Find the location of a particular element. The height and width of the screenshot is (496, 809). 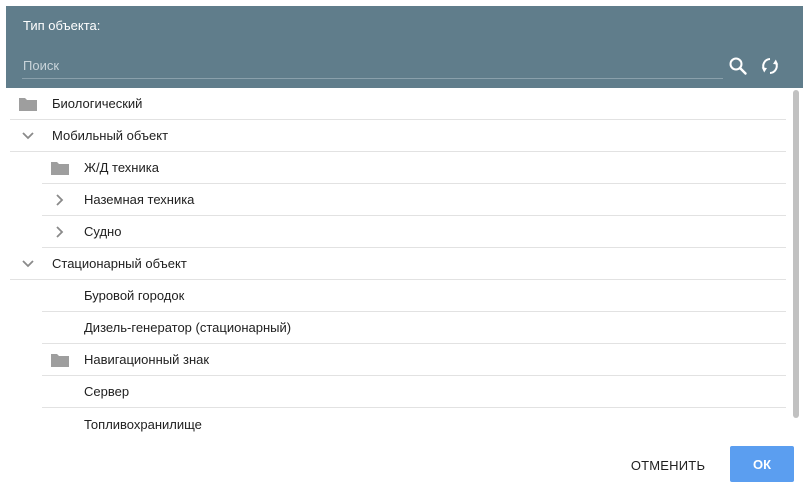

dialog-title: Тип объекта: is located at coordinates (62, 25).